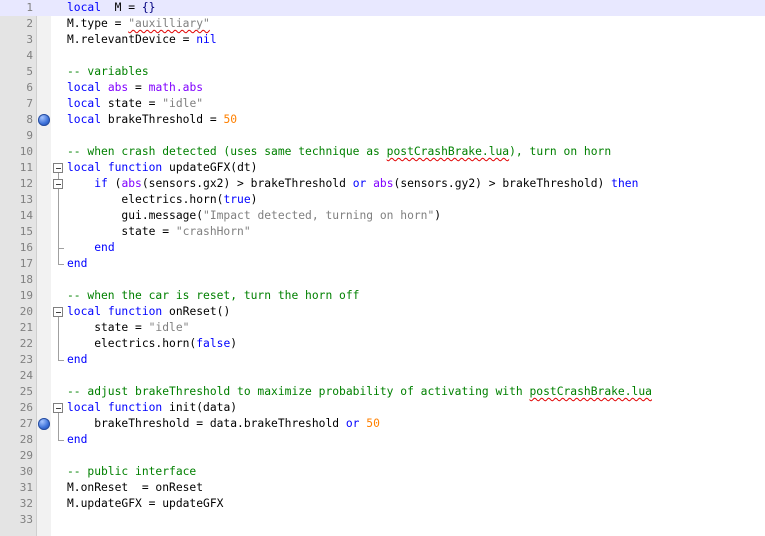 The image size is (765, 536). Describe the element at coordinates (382, 344) in the screenshot. I see `code-line: 22 electrics.horn(false)` at that location.